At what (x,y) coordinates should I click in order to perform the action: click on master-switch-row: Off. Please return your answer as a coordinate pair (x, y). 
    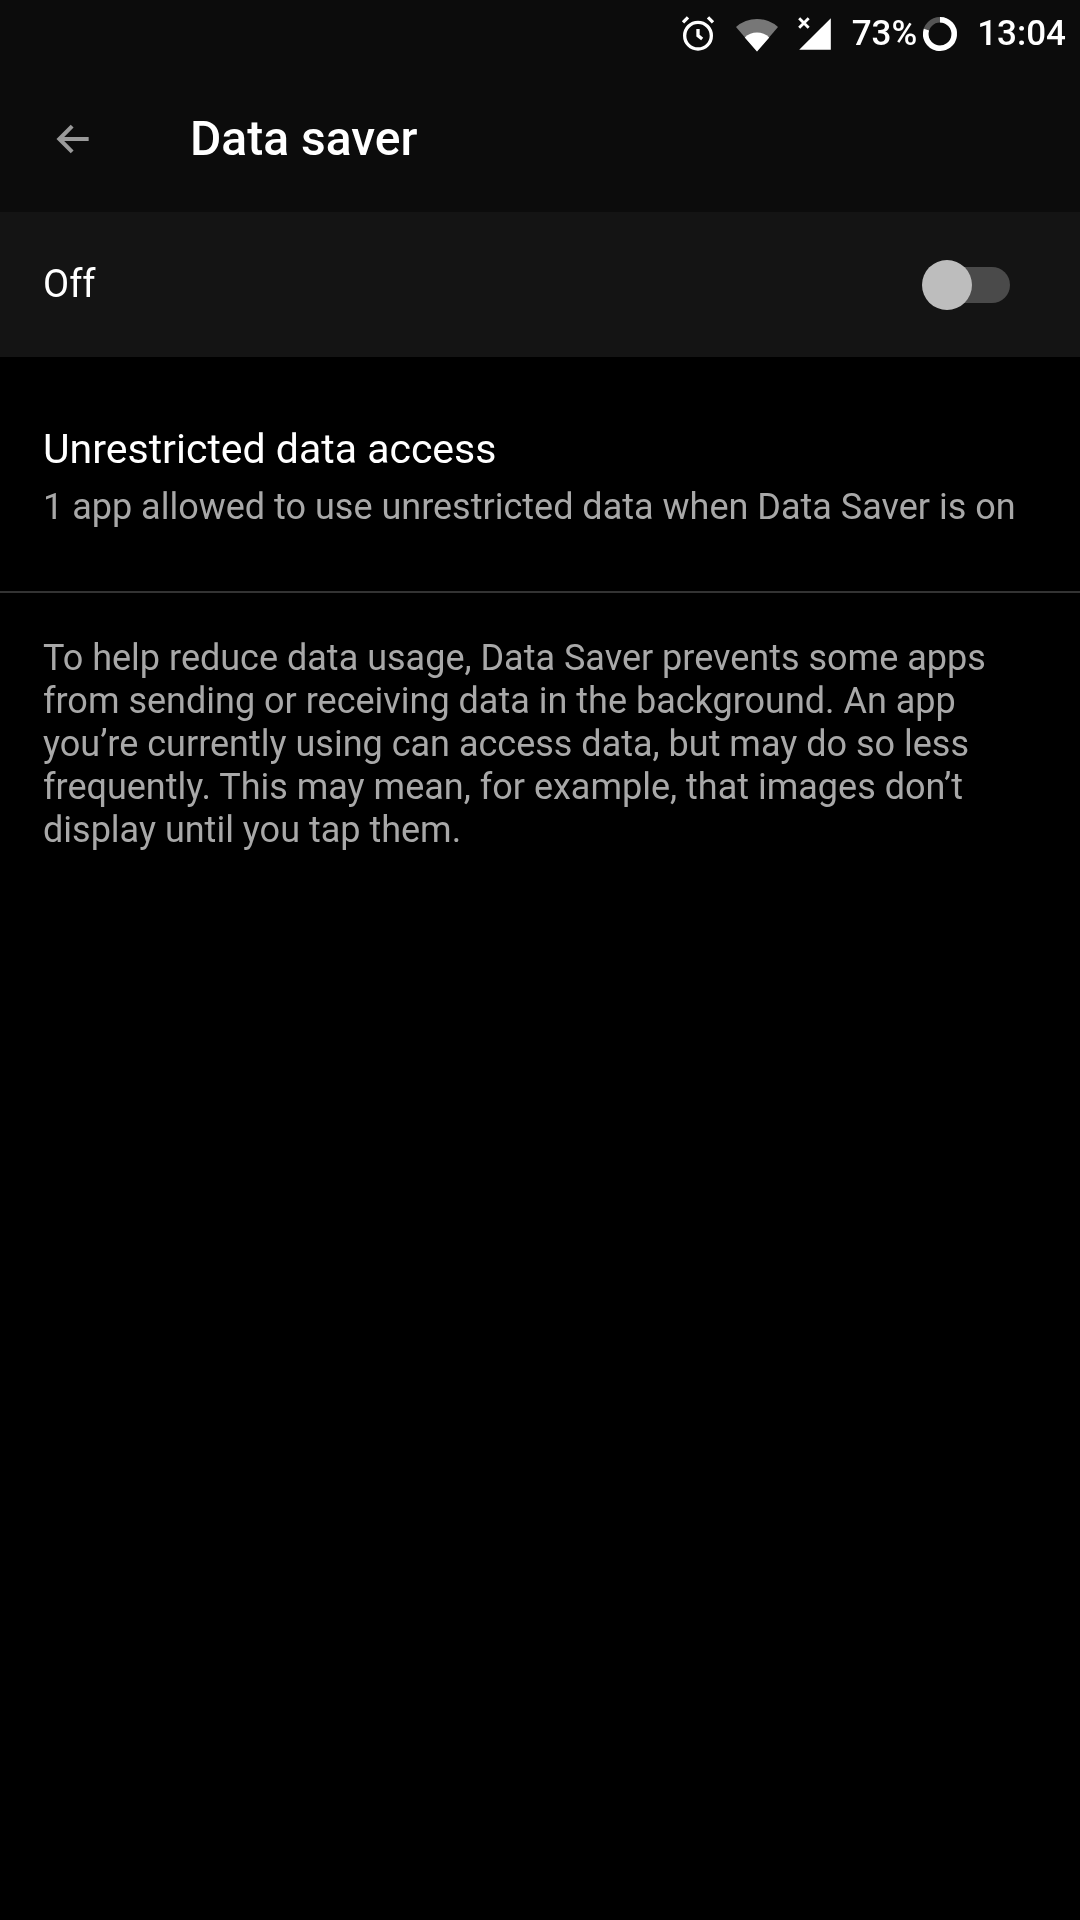
    Looking at the image, I should click on (540, 284).